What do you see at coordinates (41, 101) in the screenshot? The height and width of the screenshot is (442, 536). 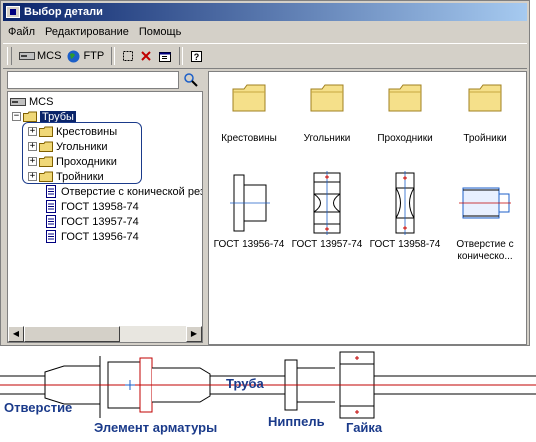 I see `tree-item-label: MCS` at bounding box center [41, 101].